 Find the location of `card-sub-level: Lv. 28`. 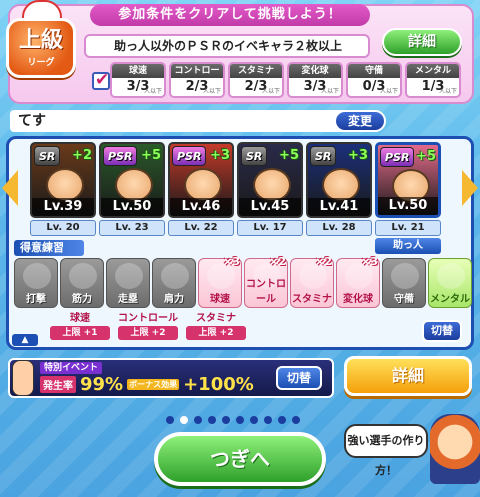

card-sub-level: Lv. 28 is located at coordinates (339, 228).